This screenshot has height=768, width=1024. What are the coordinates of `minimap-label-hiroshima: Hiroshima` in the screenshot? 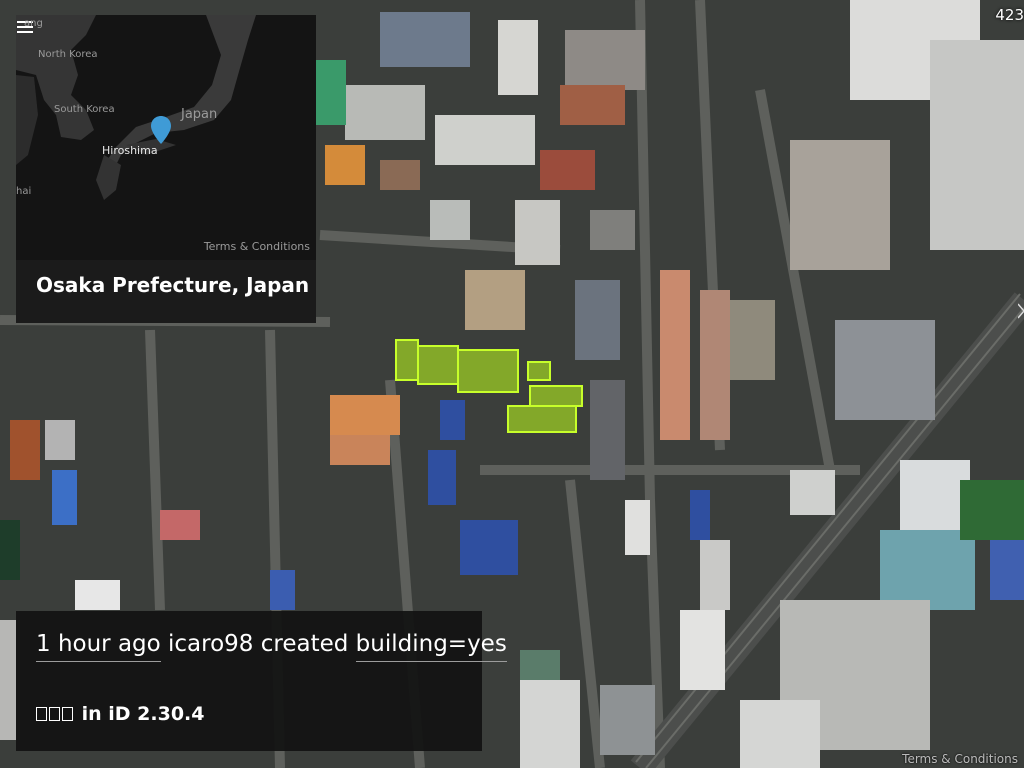 It's located at (130, 150).